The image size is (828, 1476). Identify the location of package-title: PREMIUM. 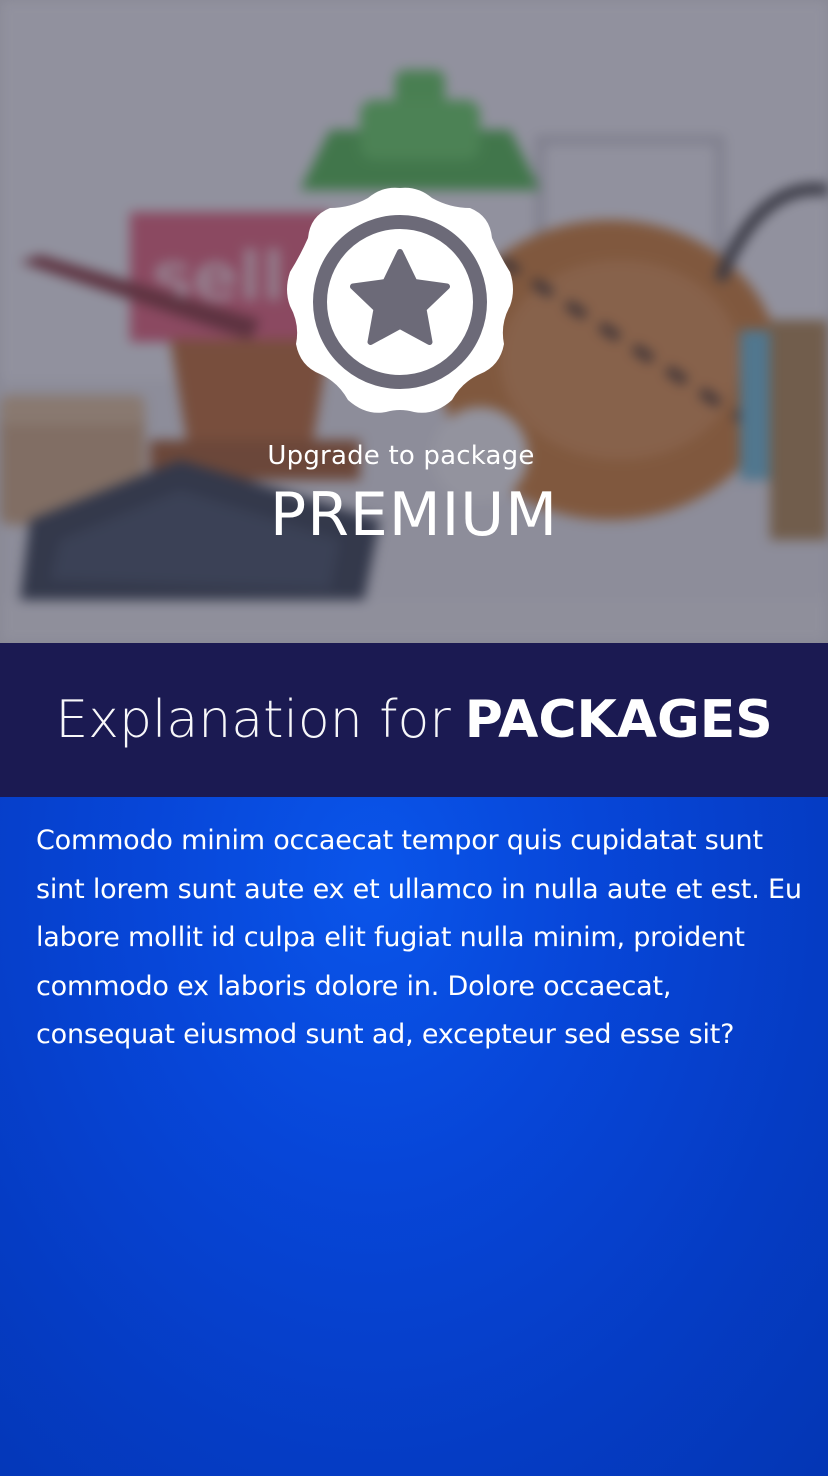
(414, 515).